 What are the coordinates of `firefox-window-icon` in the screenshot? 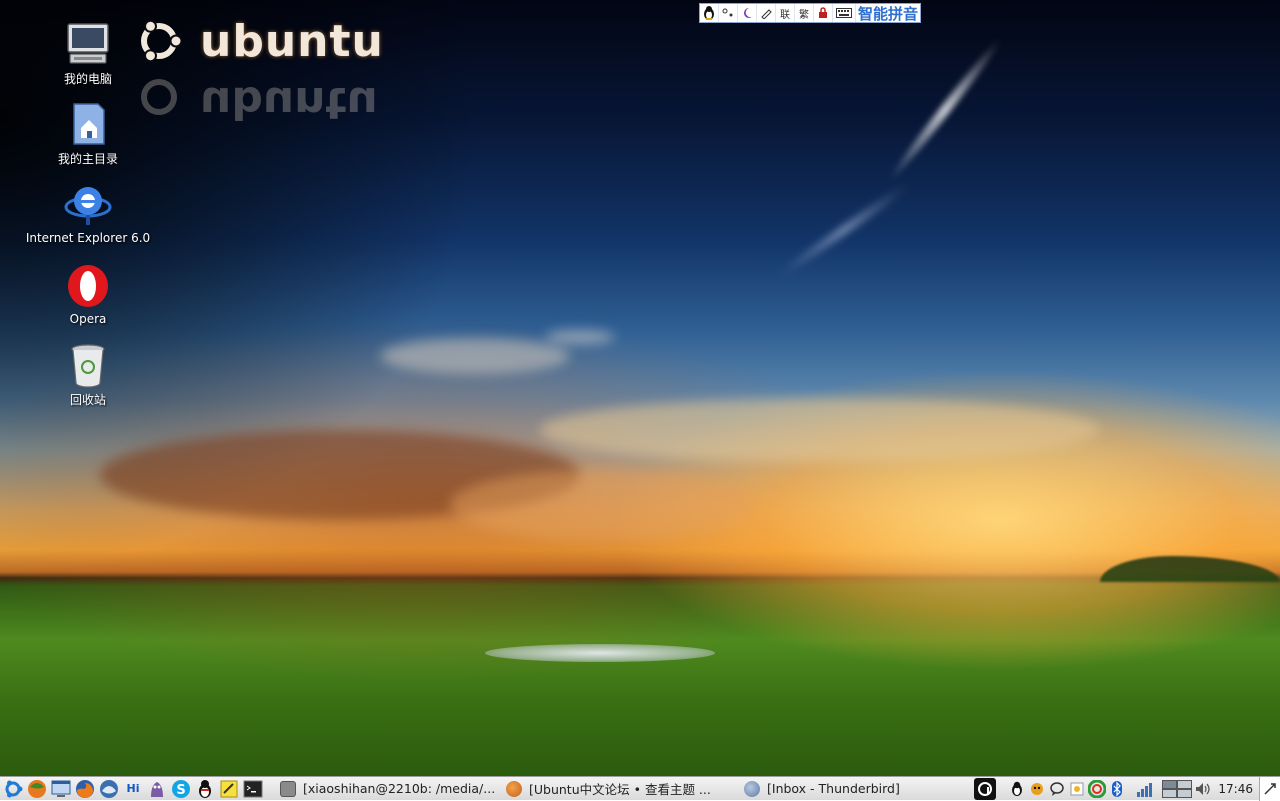 It's located at (514, 788).